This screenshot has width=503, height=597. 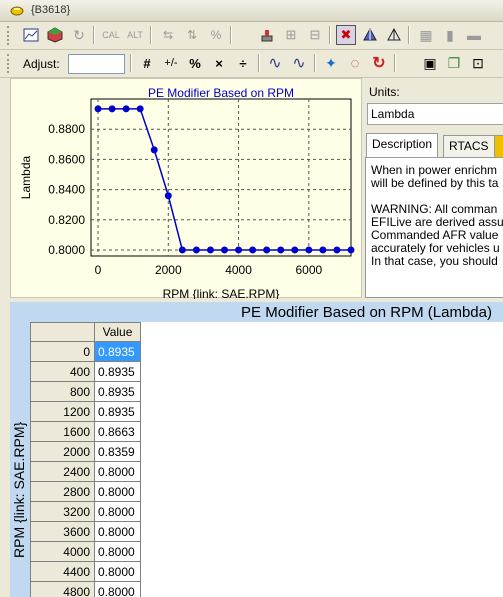 I want to click on row-header: 400, so click(x=62, y=372).